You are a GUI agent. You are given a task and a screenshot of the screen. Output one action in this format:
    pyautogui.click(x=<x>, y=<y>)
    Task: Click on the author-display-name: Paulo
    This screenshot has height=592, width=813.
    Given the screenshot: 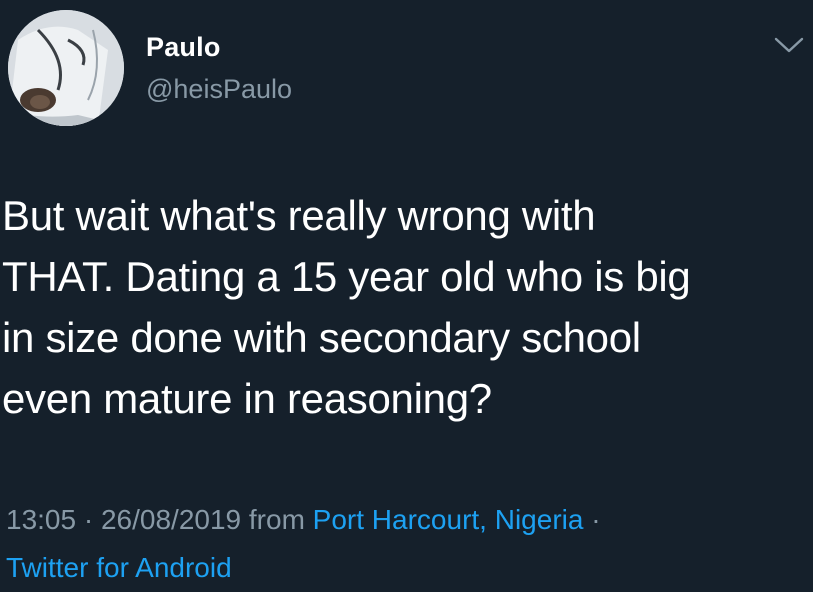 What is the action you would take?
    pyautogui.click(x=183, y=47)
    